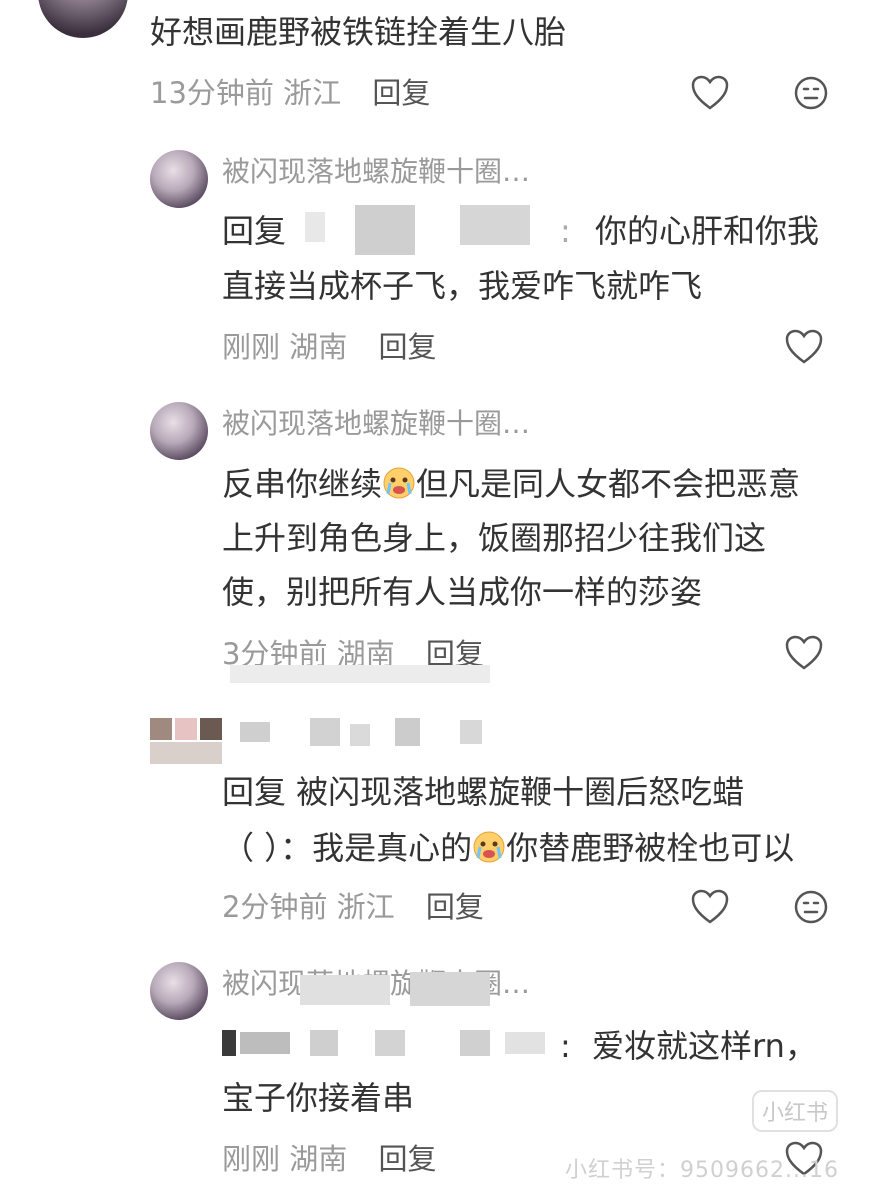 Image resolution: width=882 pixels, height=1200 pixels. Describe the element at coordinates (179, 431) in the screenshot. I see `reply2-avatar` at that location.